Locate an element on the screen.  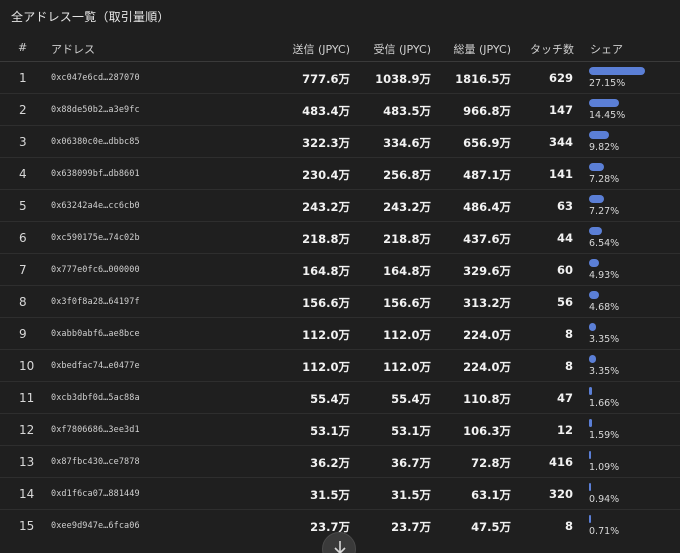
row-number: 15 is located at coordinates (27, 526).